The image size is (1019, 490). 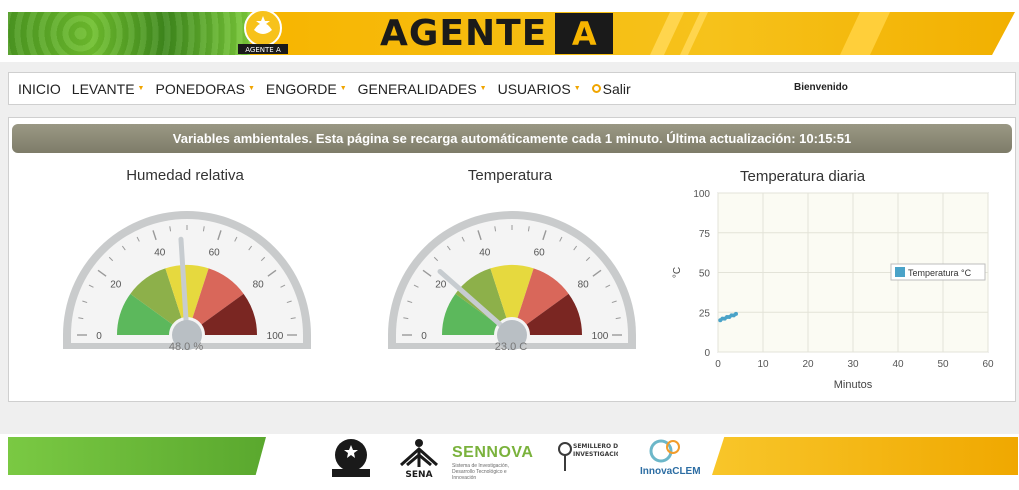 I want to click on nav-item-label: INICIO, so click(x=39, y=88).